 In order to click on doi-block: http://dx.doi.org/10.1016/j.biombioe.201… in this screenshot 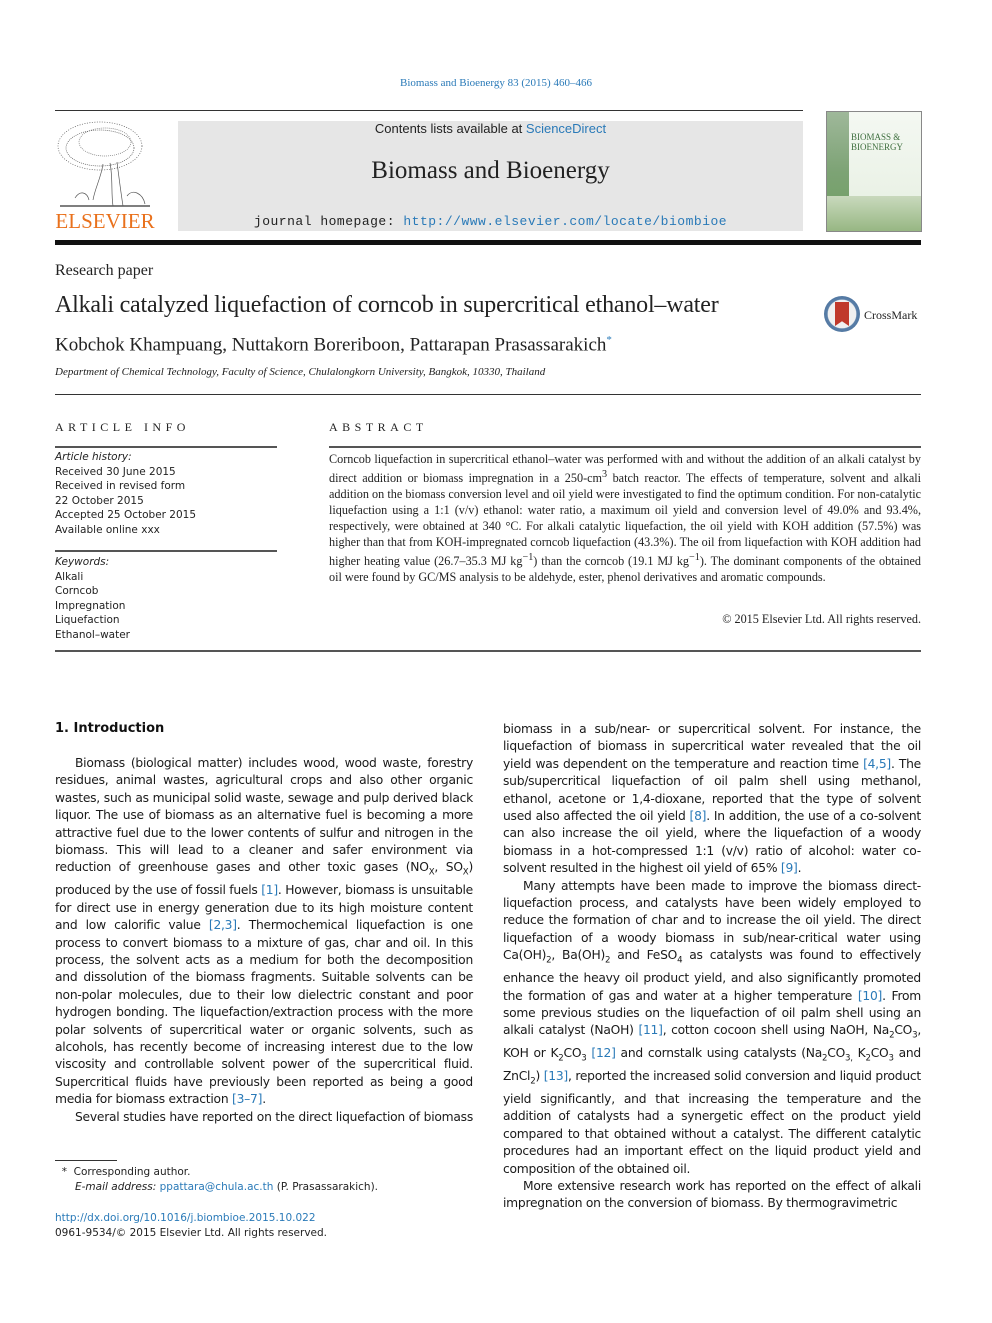, I will do `click(191, 1226)`.